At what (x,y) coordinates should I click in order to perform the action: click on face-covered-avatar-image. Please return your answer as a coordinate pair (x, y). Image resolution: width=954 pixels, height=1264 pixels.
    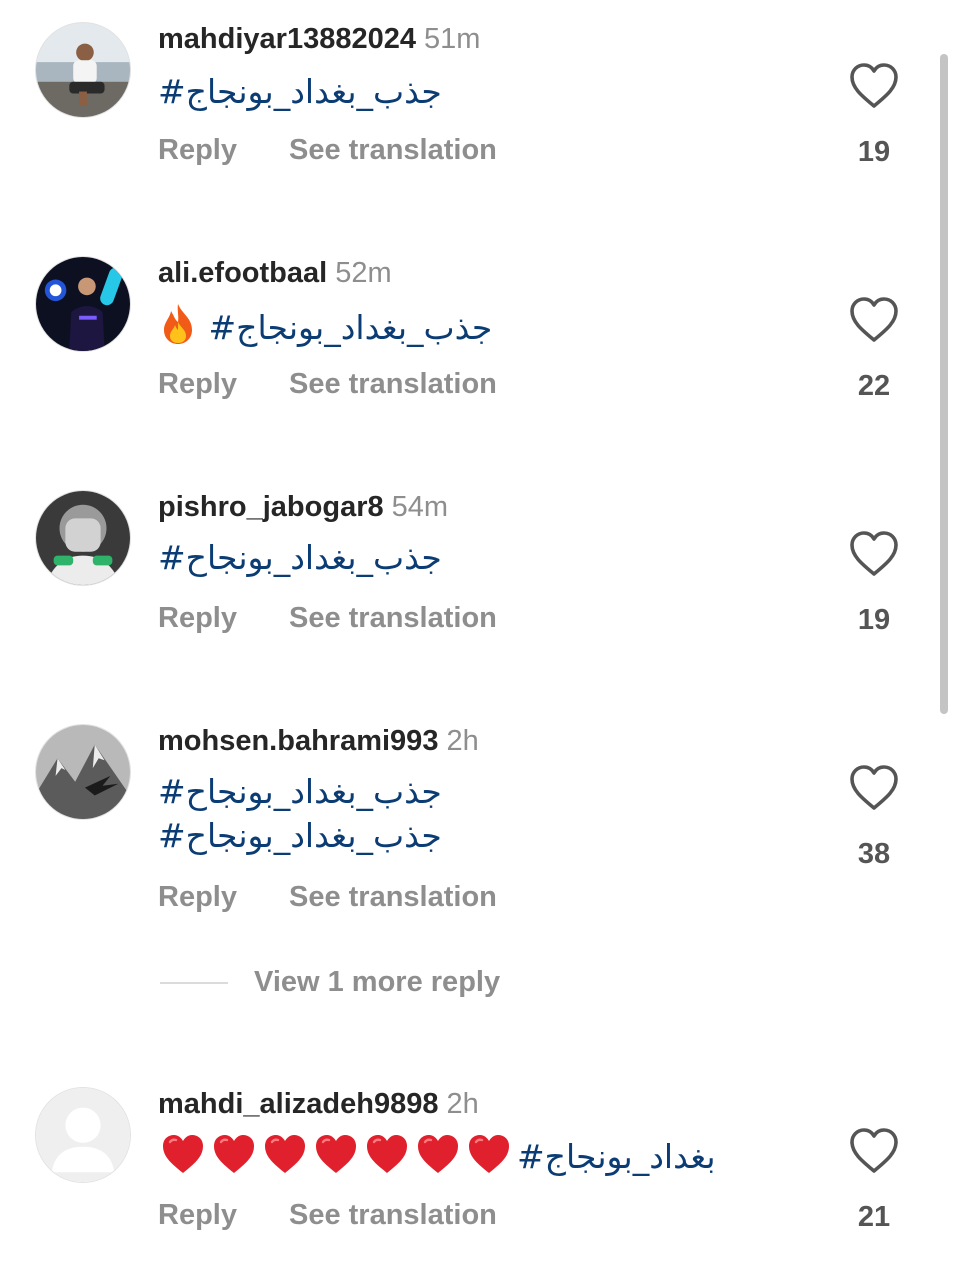
    Looking at the image, I should click on (83, 538).